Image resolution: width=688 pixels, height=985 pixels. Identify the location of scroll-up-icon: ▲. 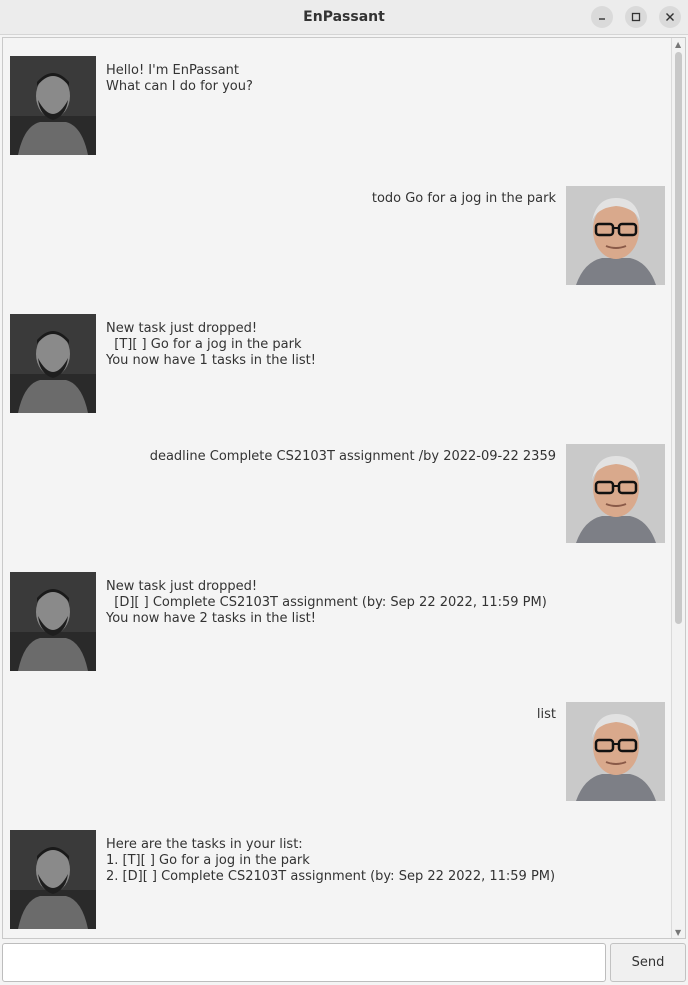
(678, 44).